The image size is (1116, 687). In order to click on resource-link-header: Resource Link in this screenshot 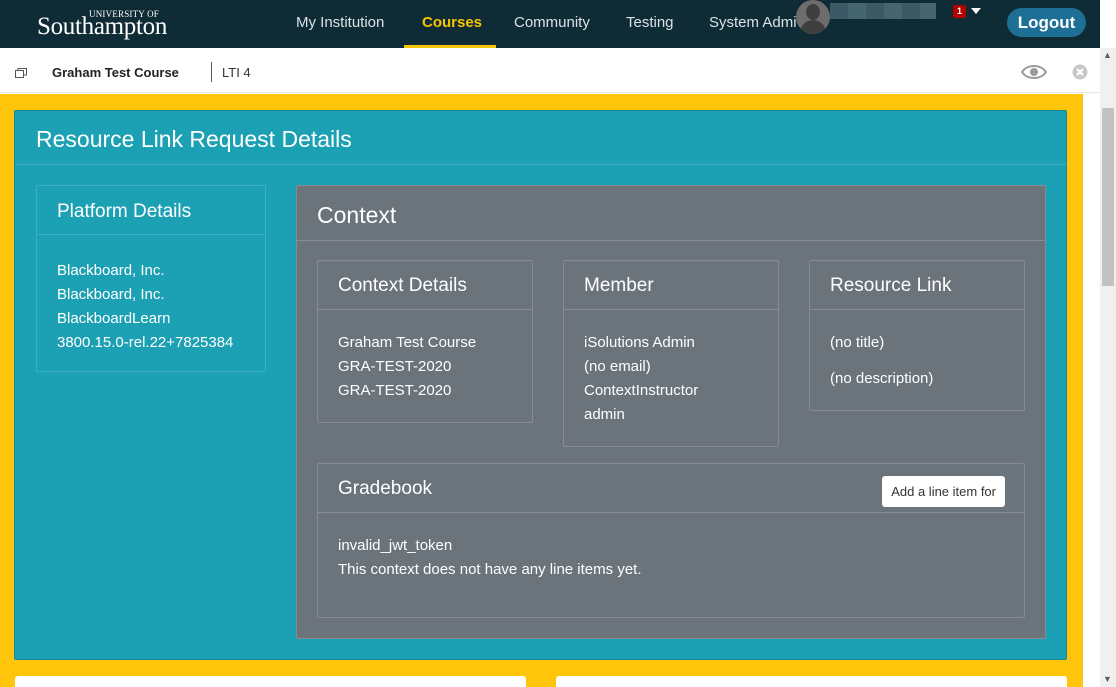, I will do `click(917, 285)`.